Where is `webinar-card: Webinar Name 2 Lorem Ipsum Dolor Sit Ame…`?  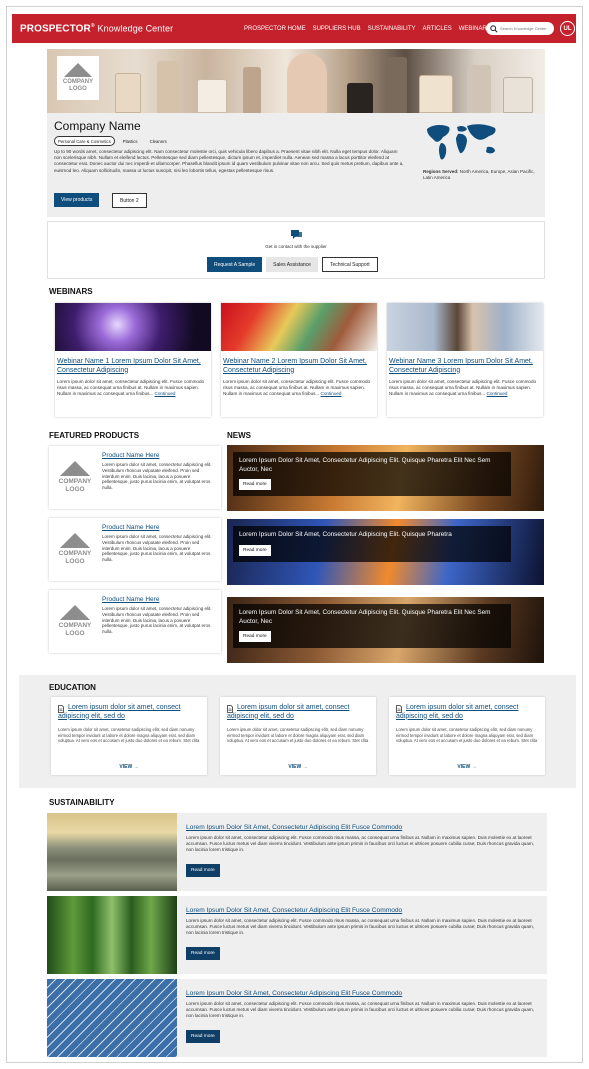
webinar-card: Webinar Name 2 Lorem Ipsum Dolor Sit Ame… is located at coordinates (299, 360).